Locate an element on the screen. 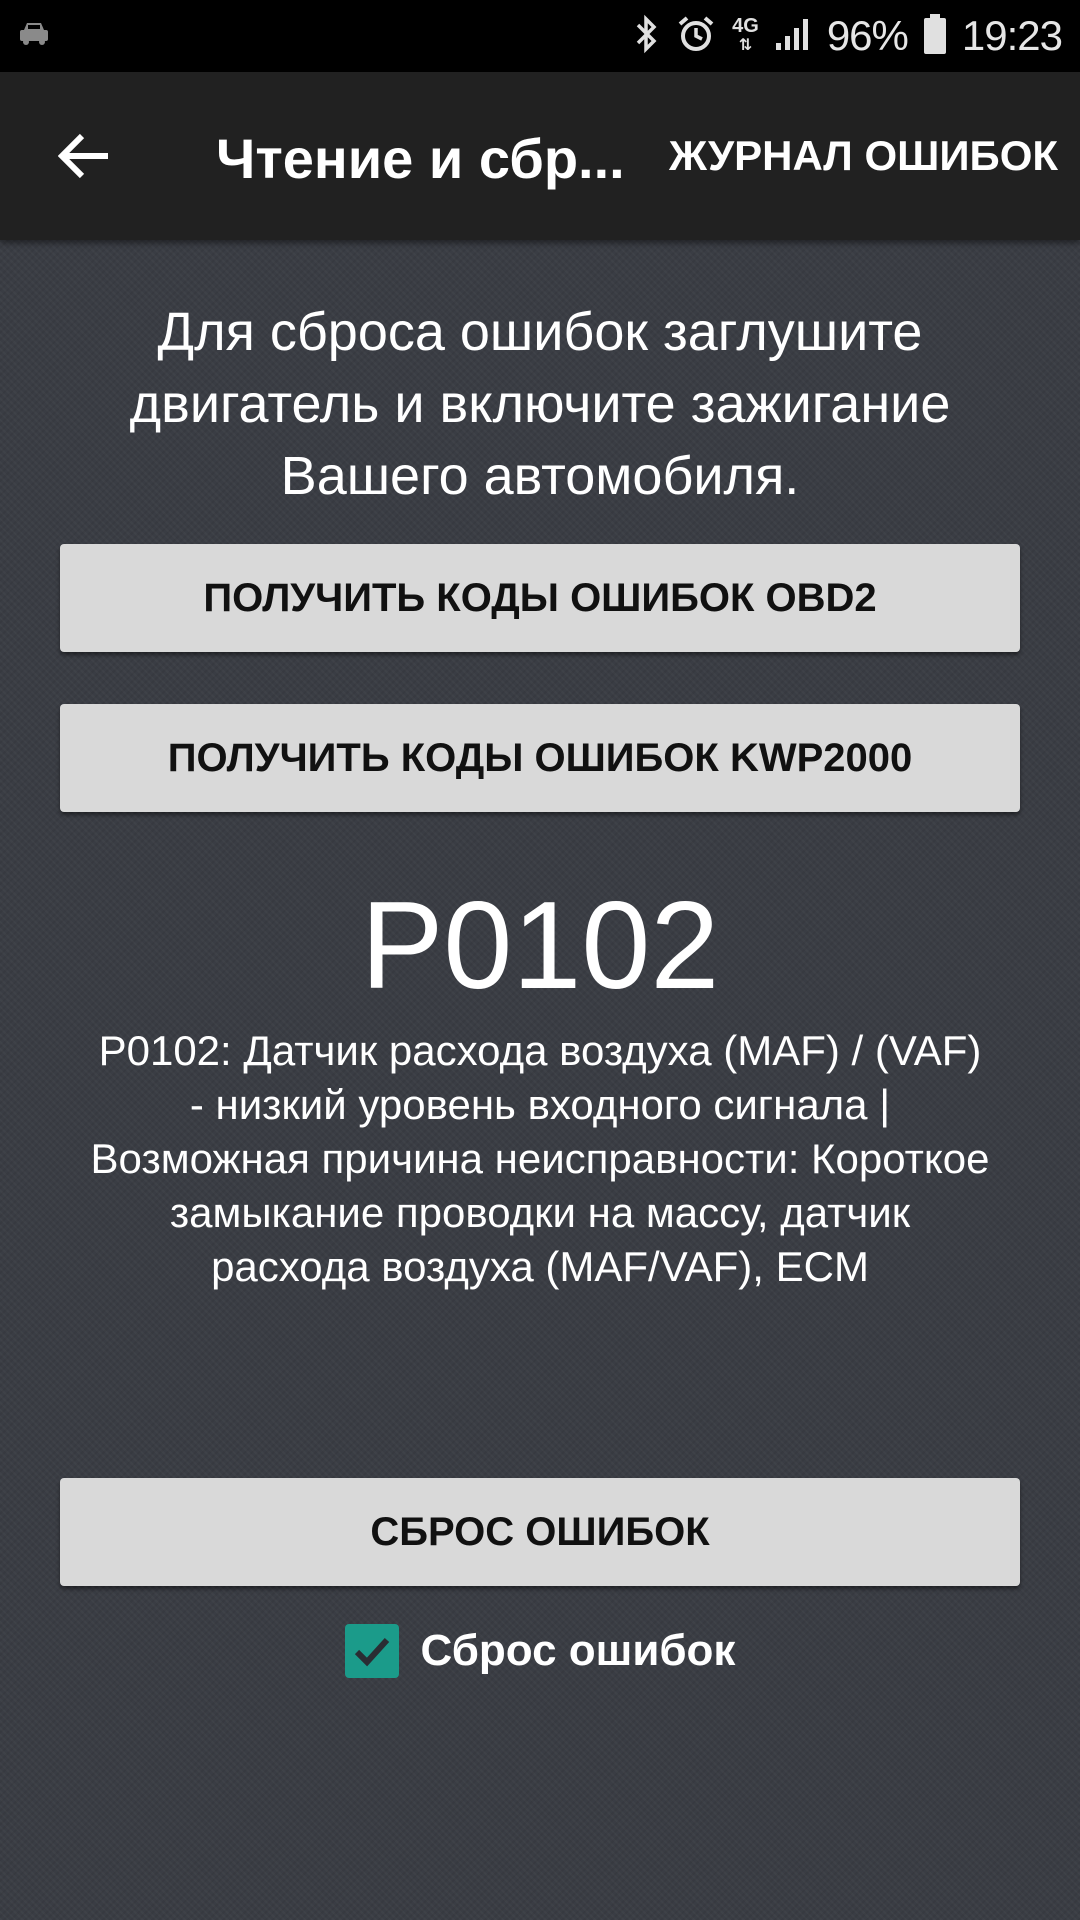 This screenshot has height=1920, width=1080. reset-errors-button: СБРОС ОШИБОК is located at coordinates (540, 1532).